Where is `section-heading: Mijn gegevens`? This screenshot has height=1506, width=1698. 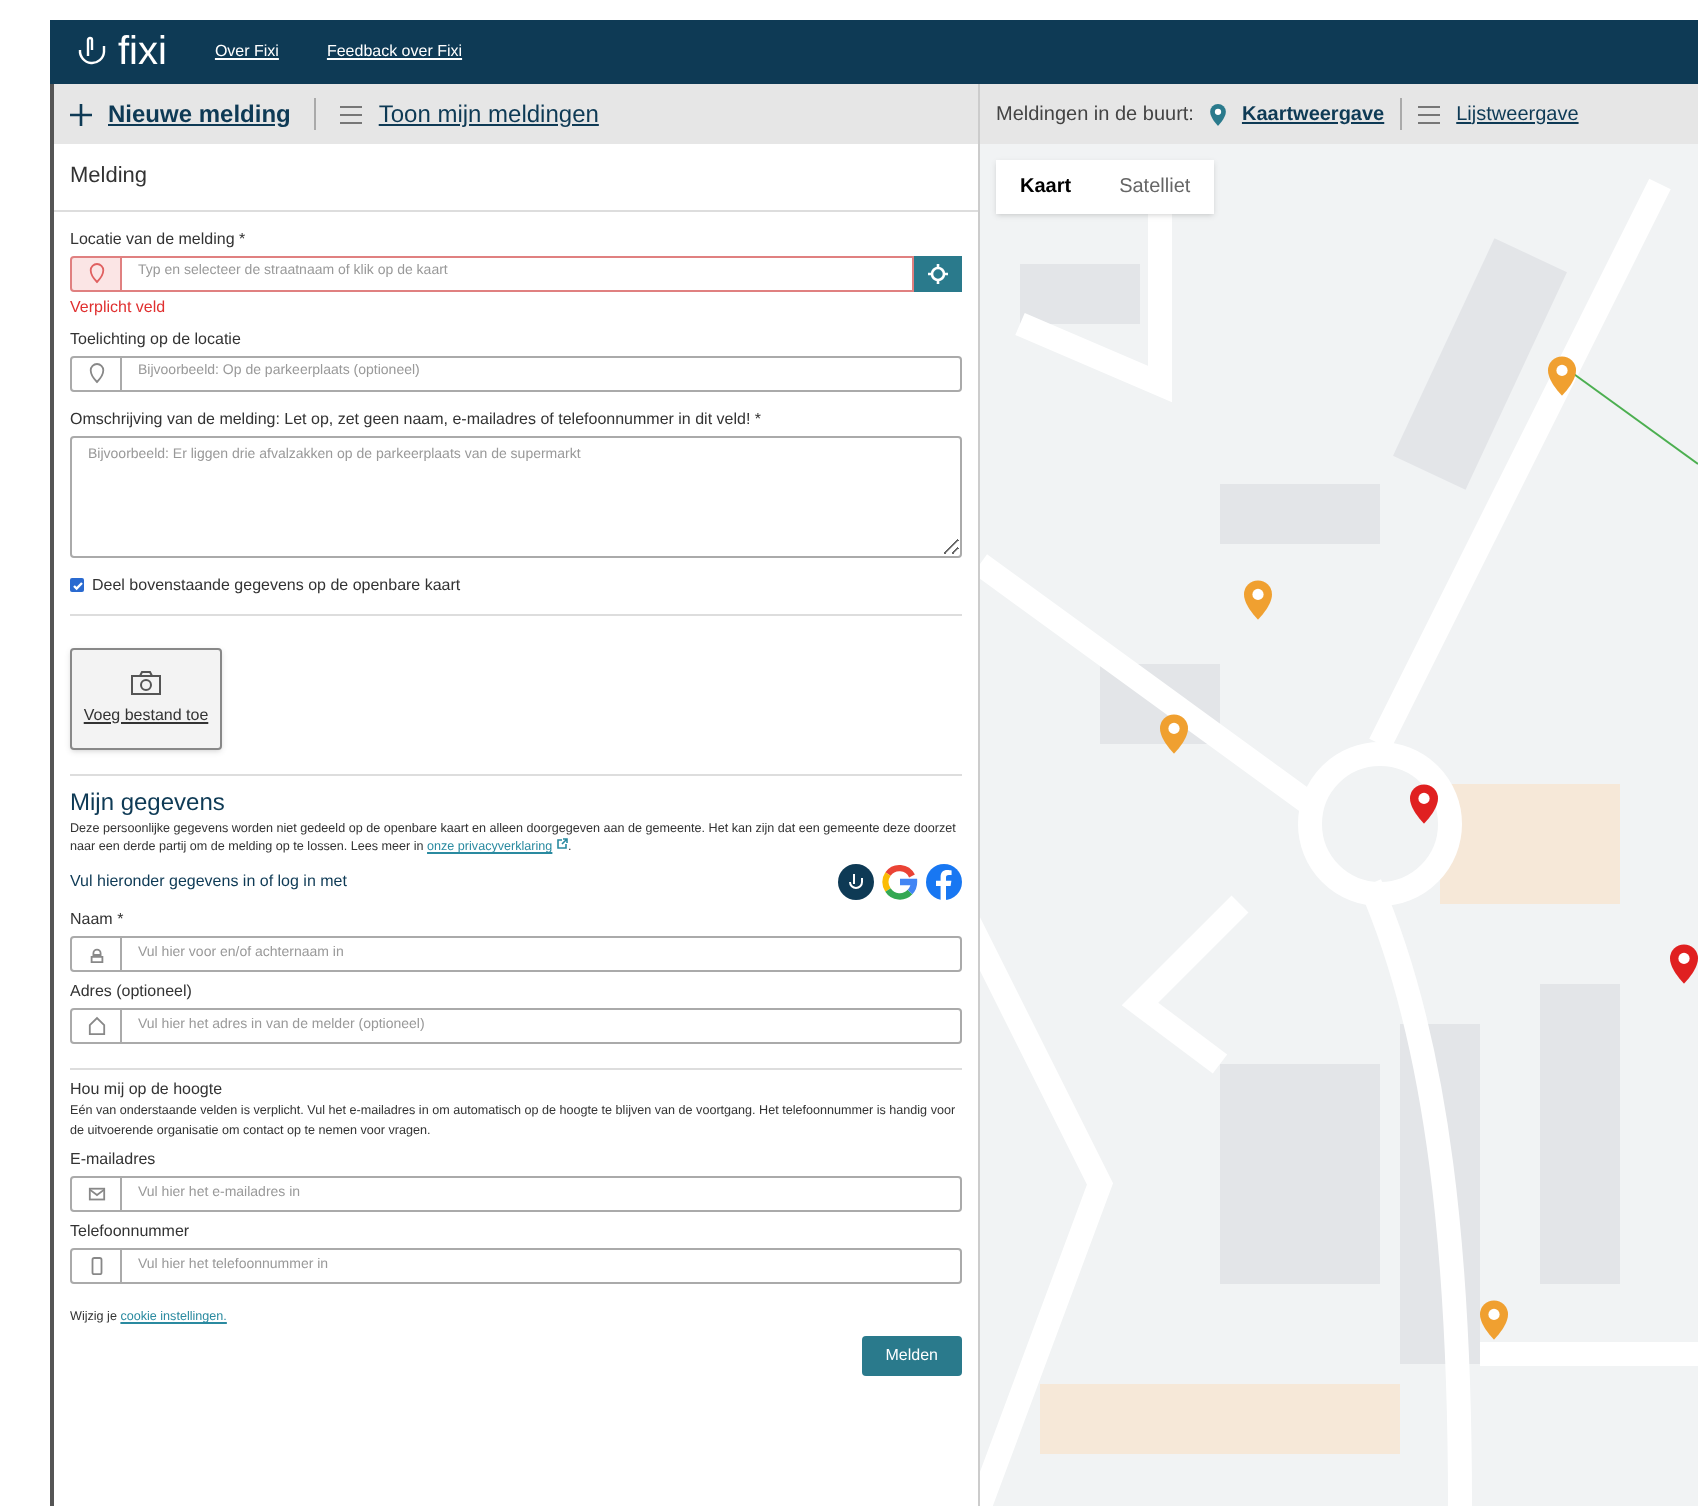
section-heading: Mijn gegevens is located at coordinates (148, 802).